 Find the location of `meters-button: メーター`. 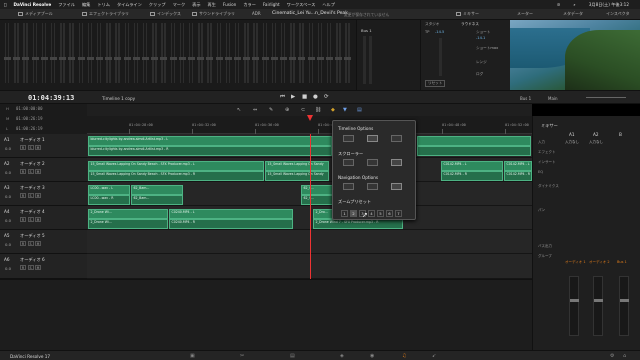

meters-button: メーター is located at coordinates (525, 14).